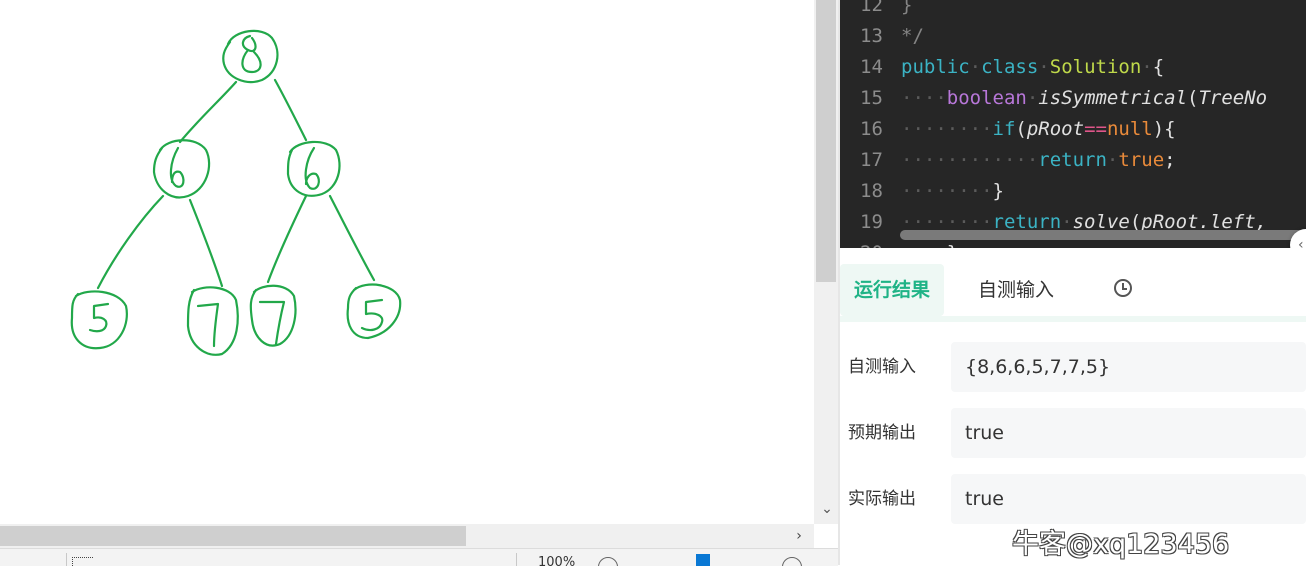  I want to click on io-label: 实际输出, so click(882, 499).